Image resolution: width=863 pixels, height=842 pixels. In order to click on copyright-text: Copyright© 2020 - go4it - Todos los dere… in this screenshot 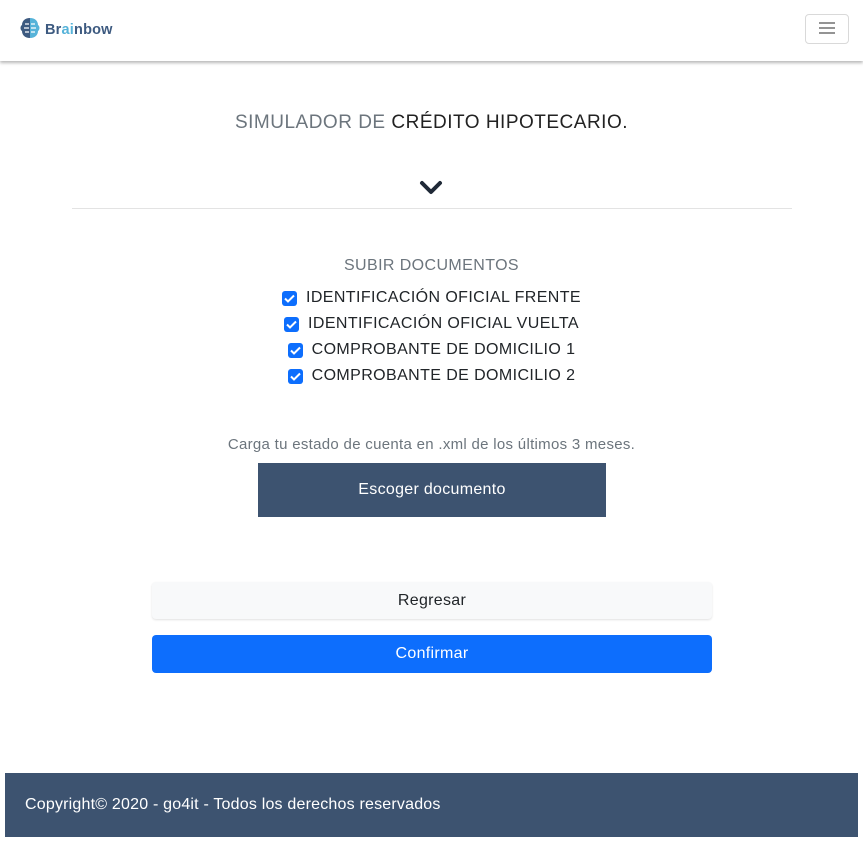, I will do `click(233, 804)`.